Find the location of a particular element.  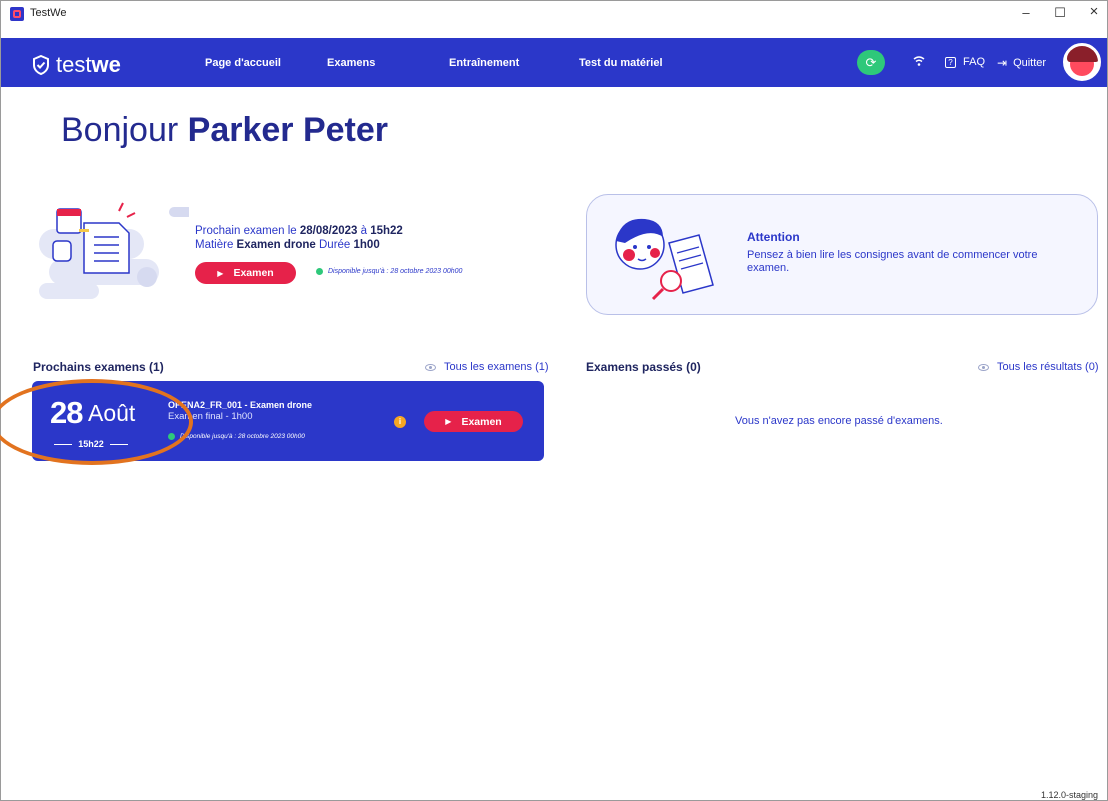

testwe-logo: test we is located at coordinates (76, 65).